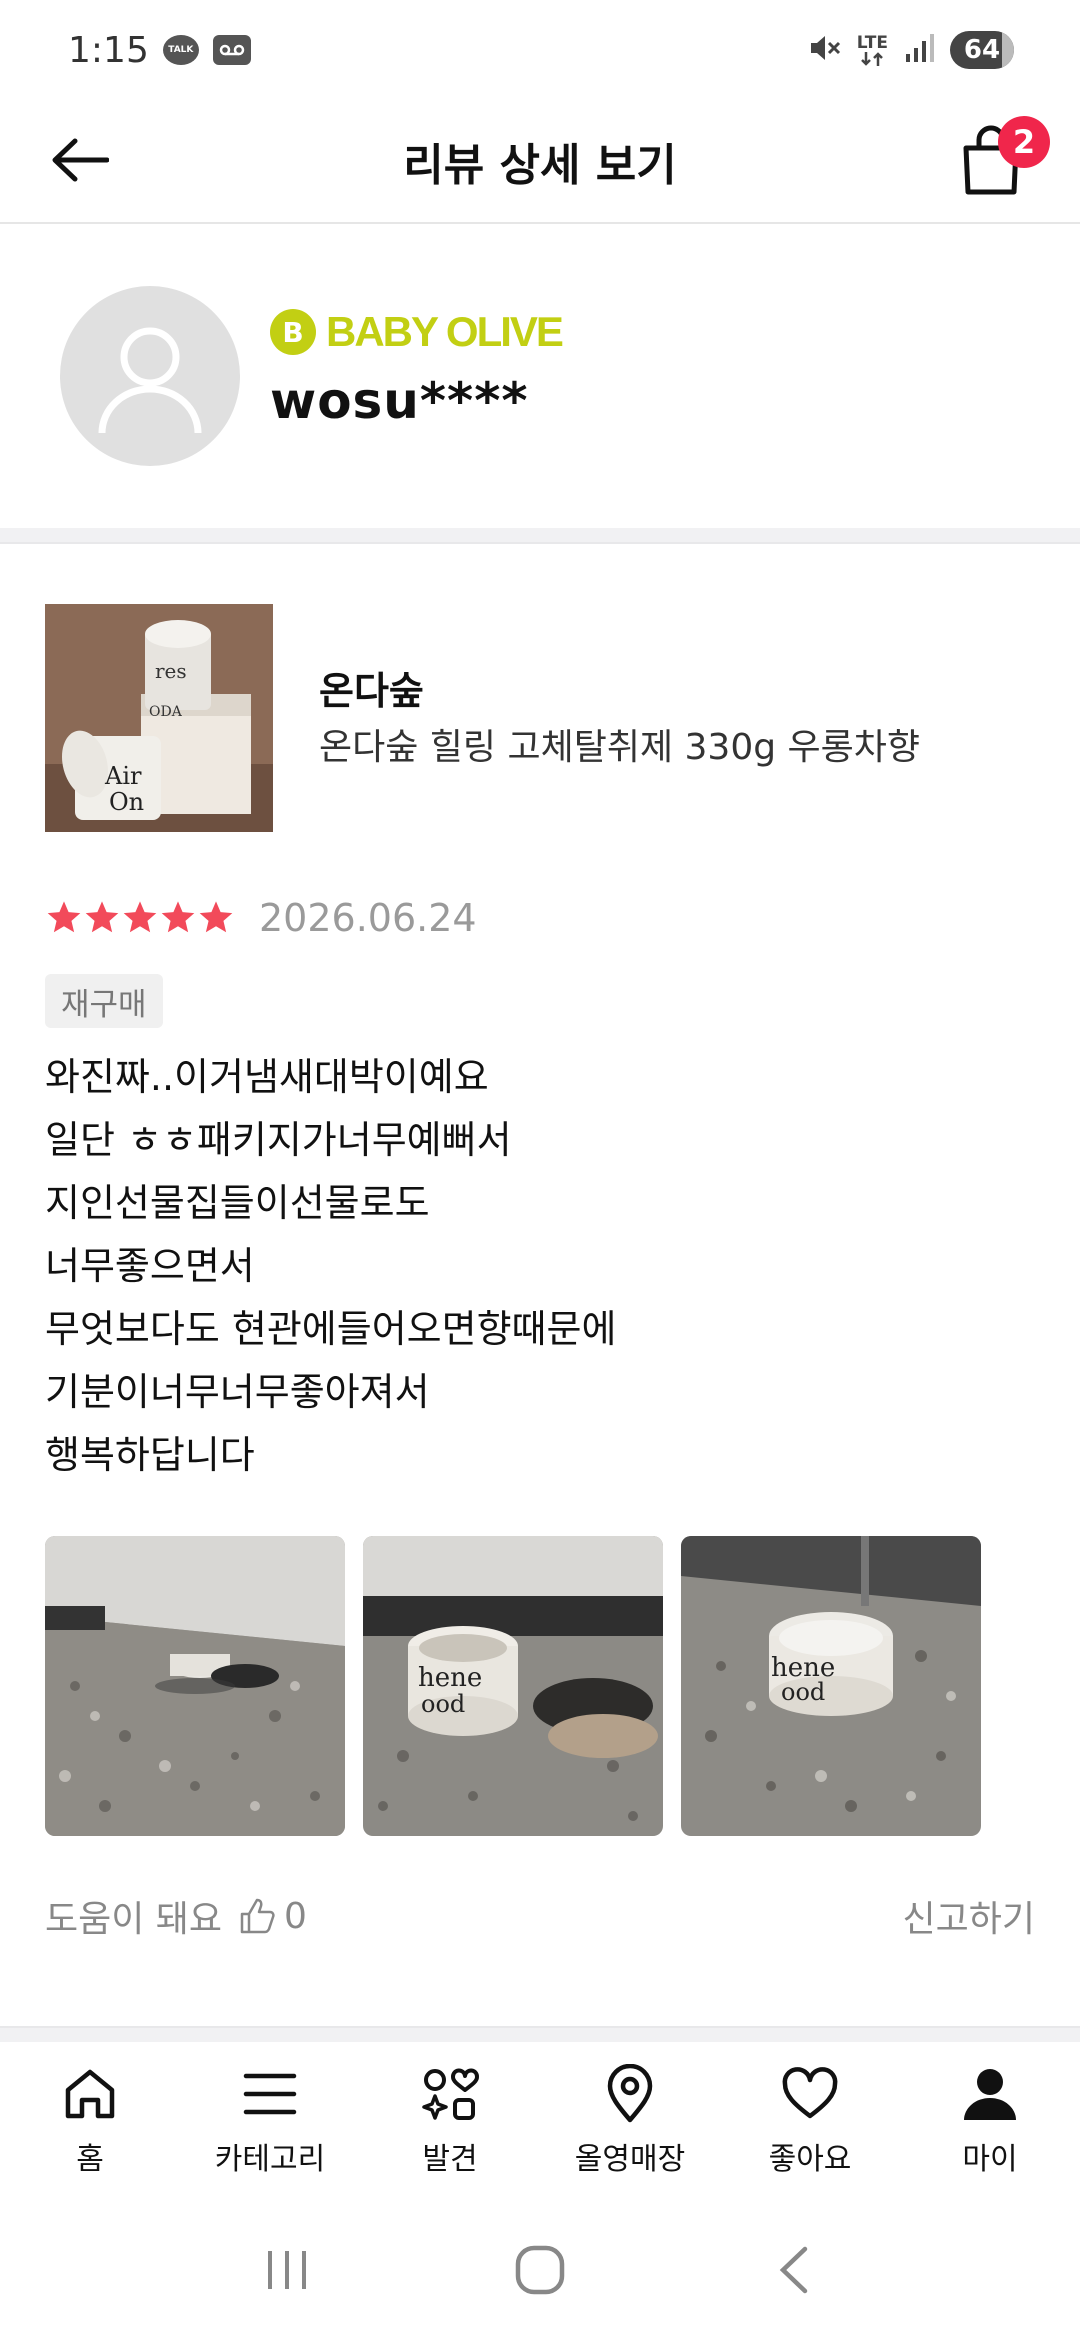 The height and width of the screenshot is (2340, 1080). What do you see at coordinates (150, 1455) in the screenshot?
I see `review-line: 행복하답니다` at bounding box center [150, 1455].